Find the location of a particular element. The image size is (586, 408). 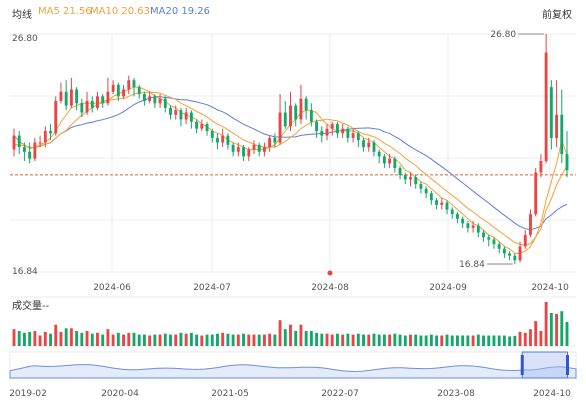

x-tick-label: 2024-08 is located at coordinates (330, 288).